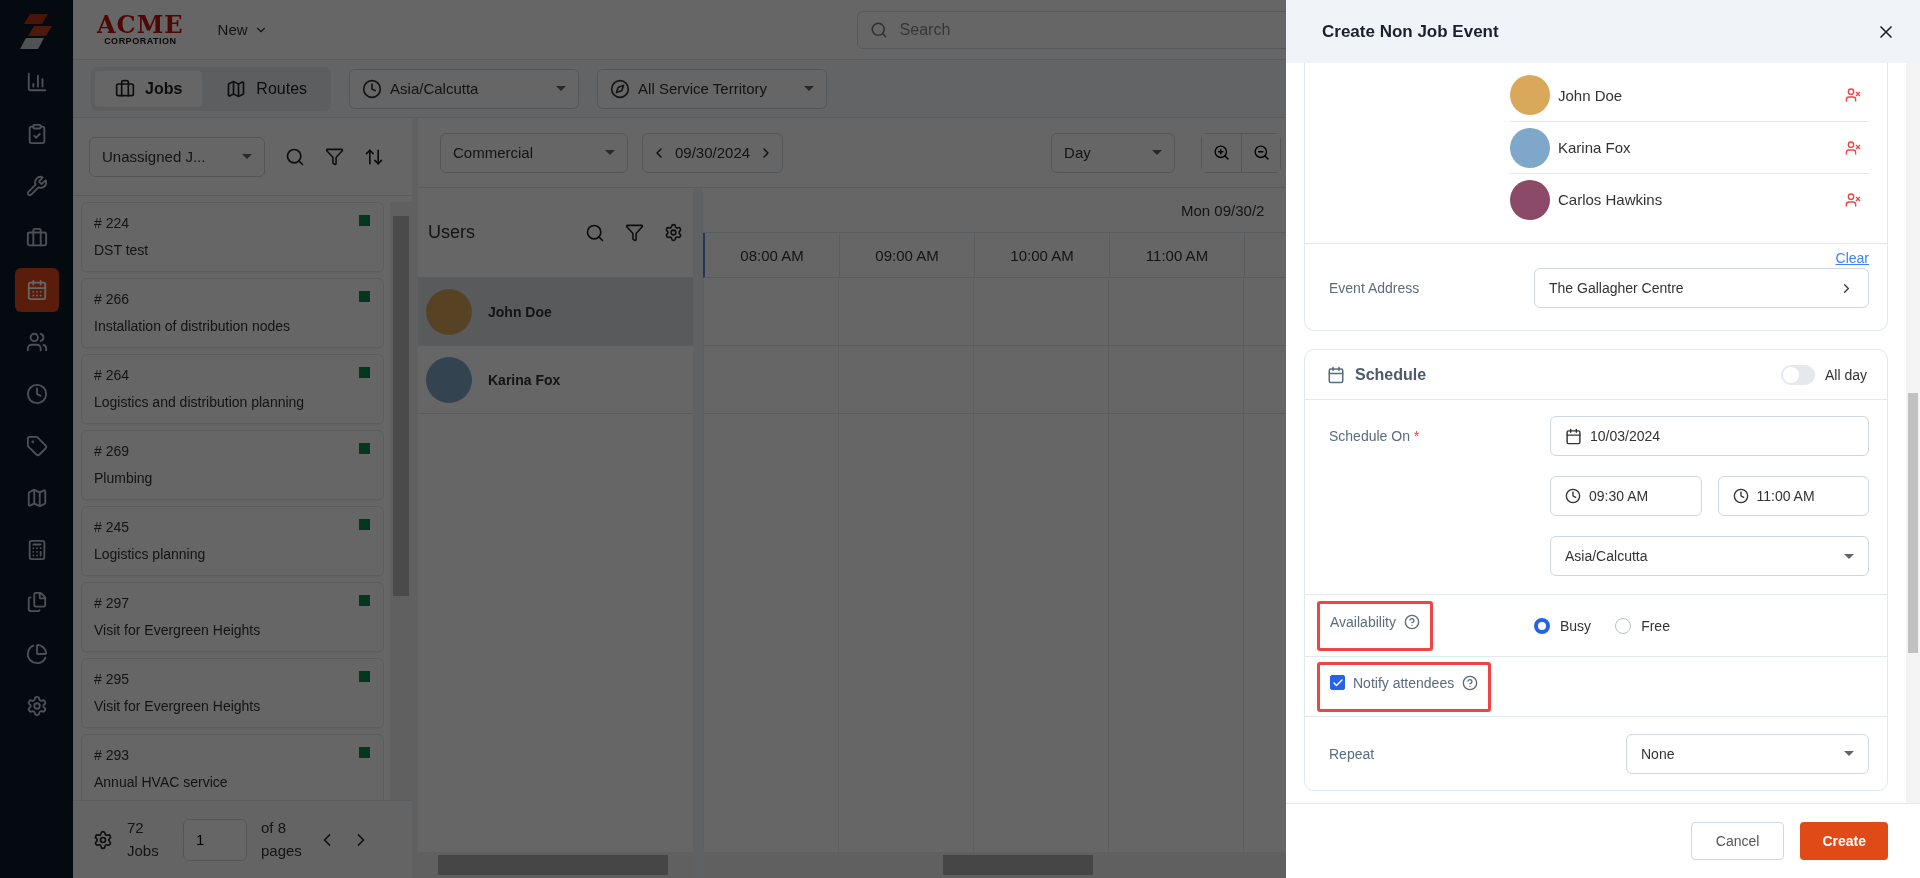 Image resolution: width=1920 pixels, height=878 pixels. Describe the element at coordinates (1611, 199) in the screenshot. I see `attendee-name: Carlos Hawkins` at that location.